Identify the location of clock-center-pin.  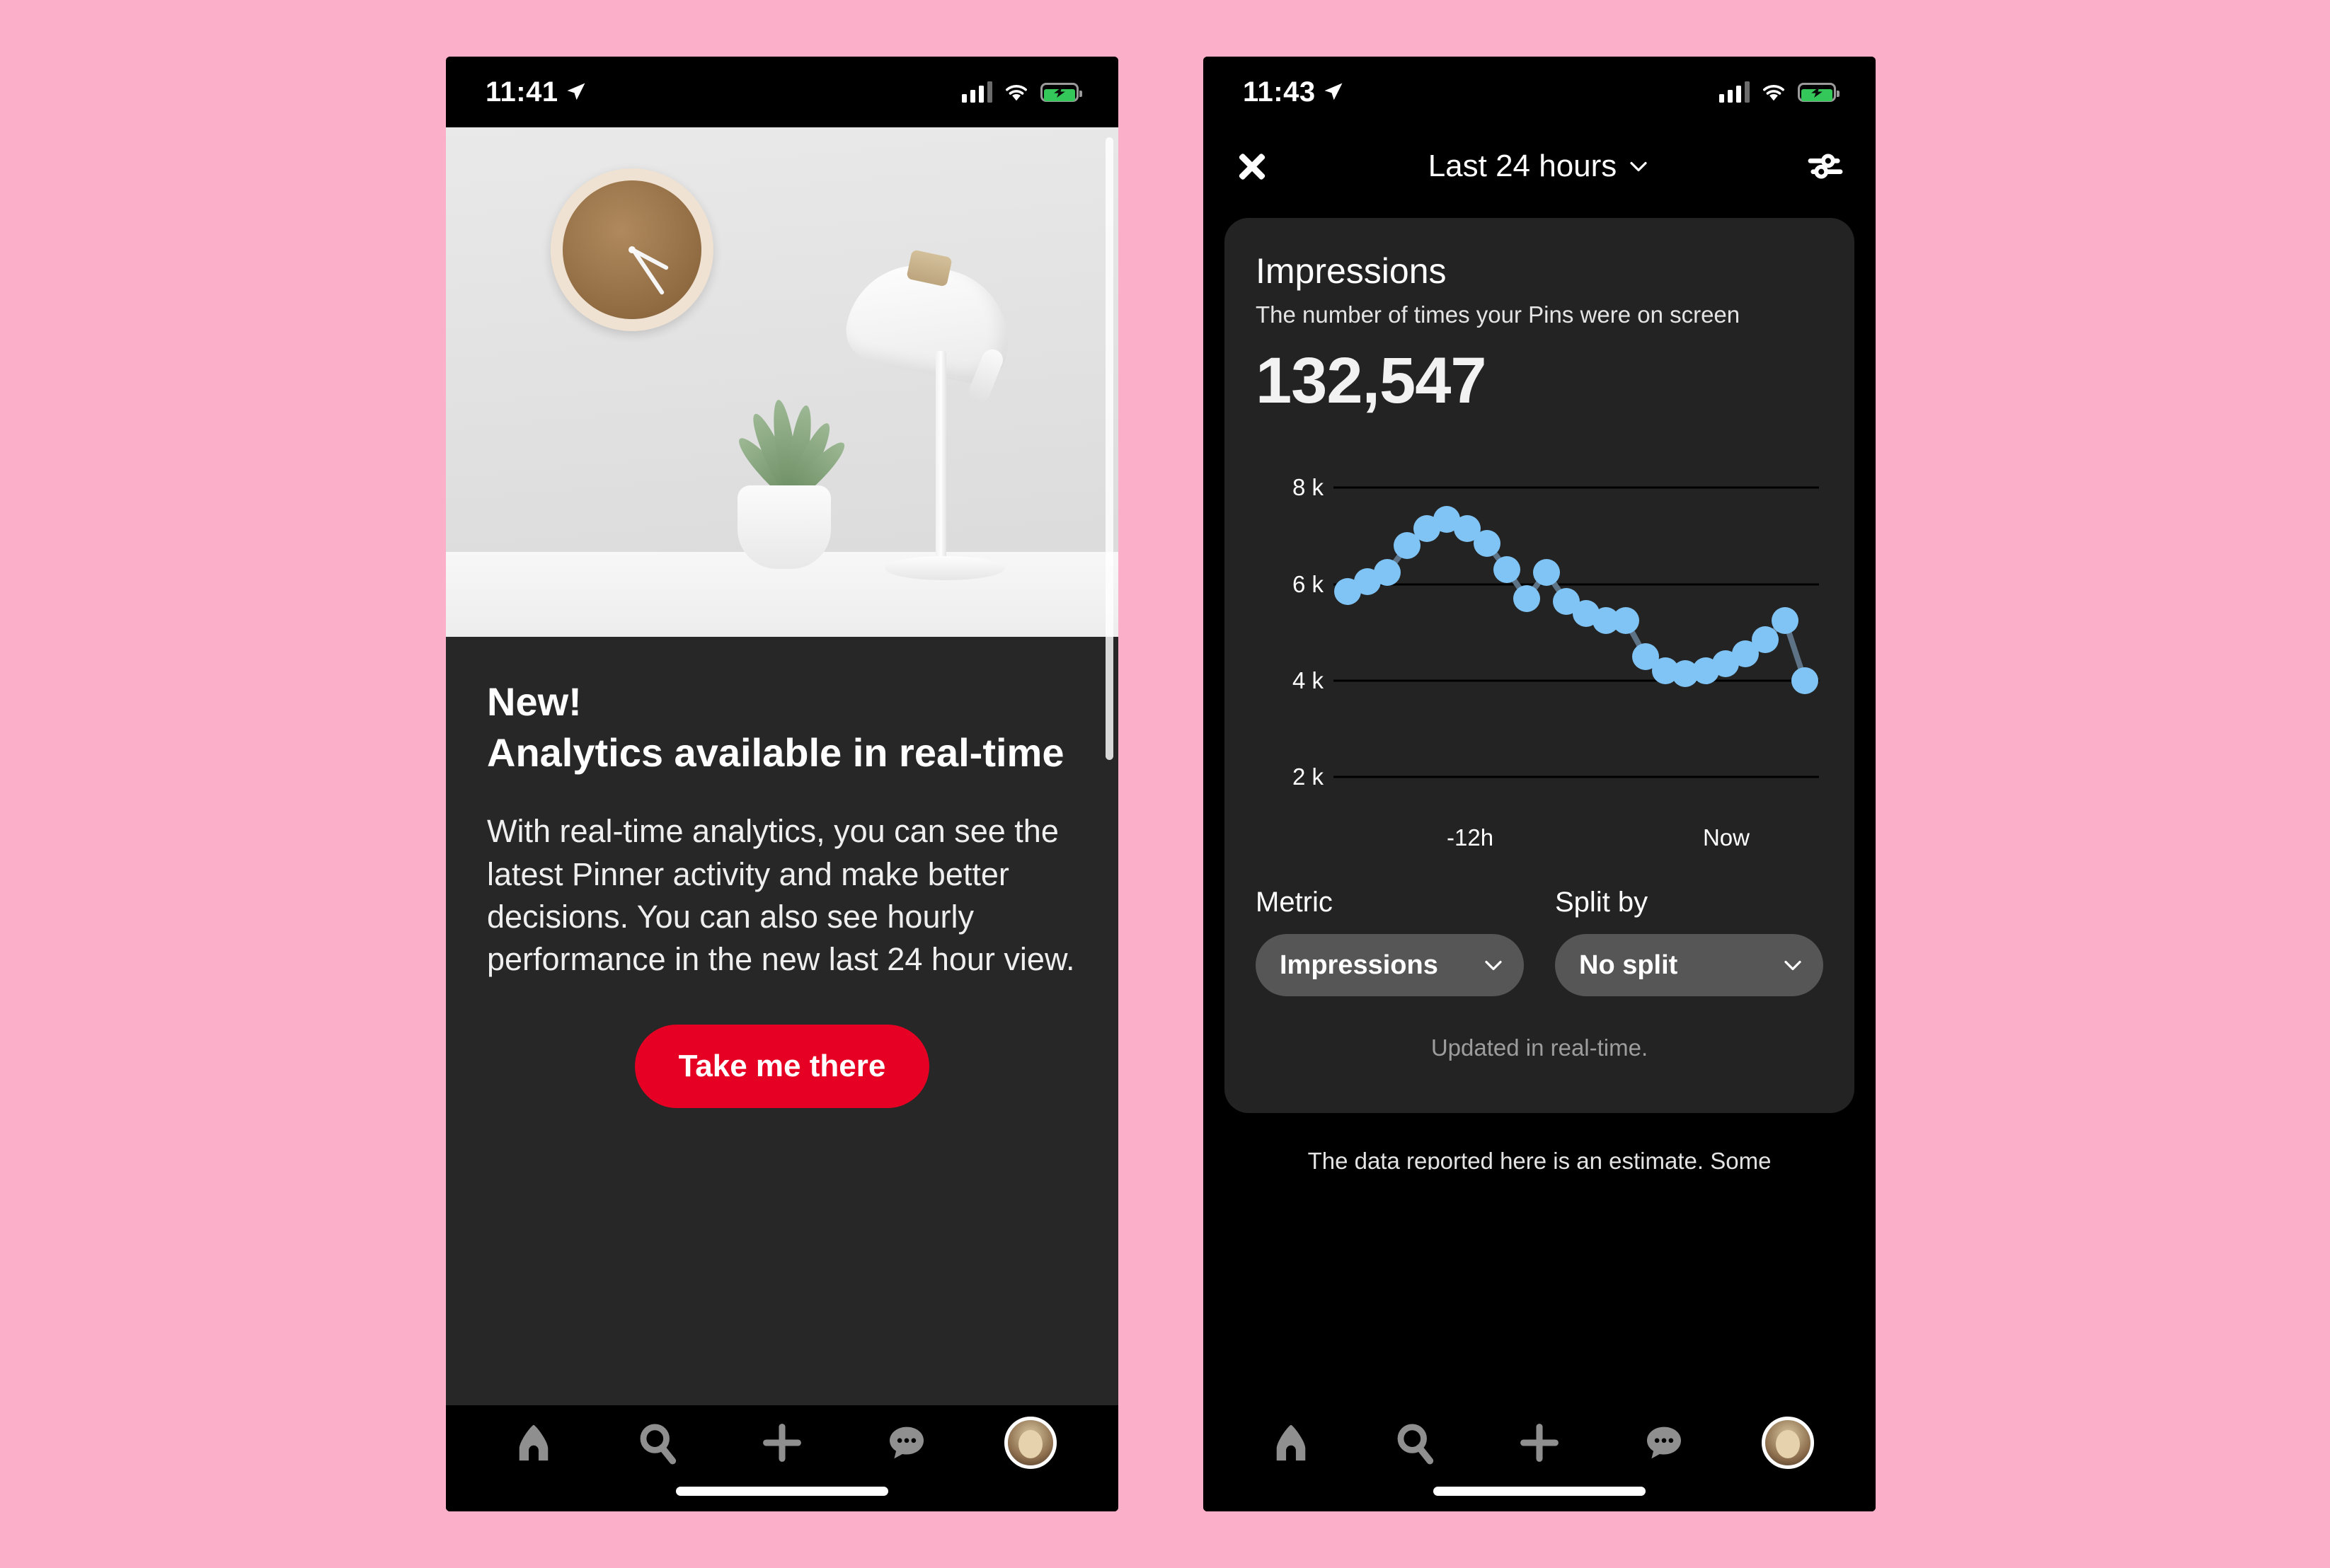
(632, 249).